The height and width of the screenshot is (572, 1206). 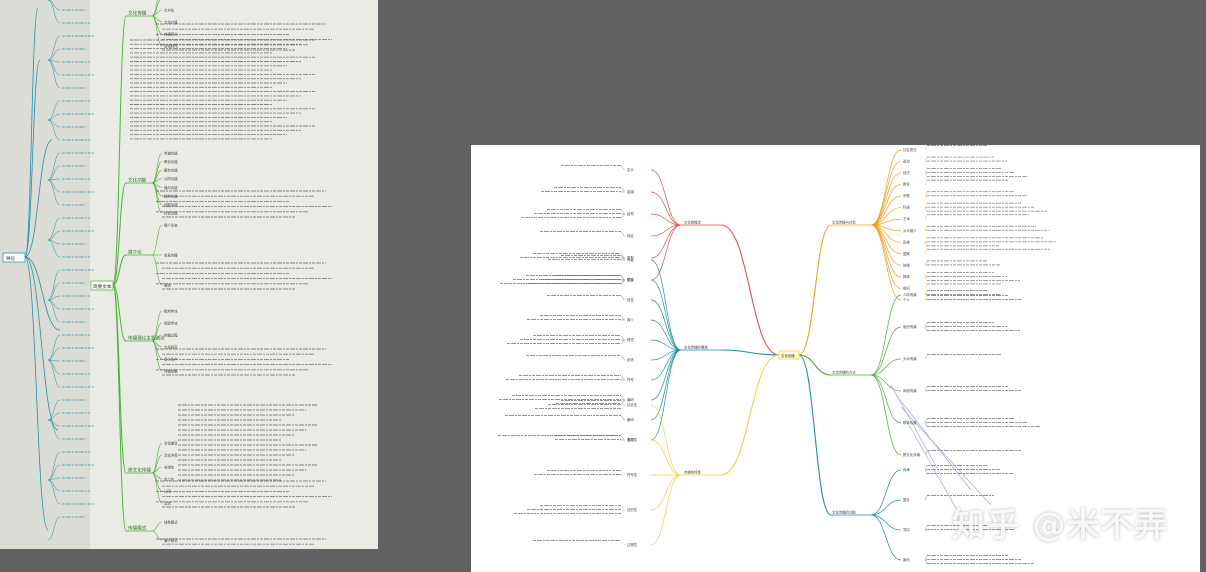 I want to click on right-center-label: 文化传播, so click(x=788, y=355).